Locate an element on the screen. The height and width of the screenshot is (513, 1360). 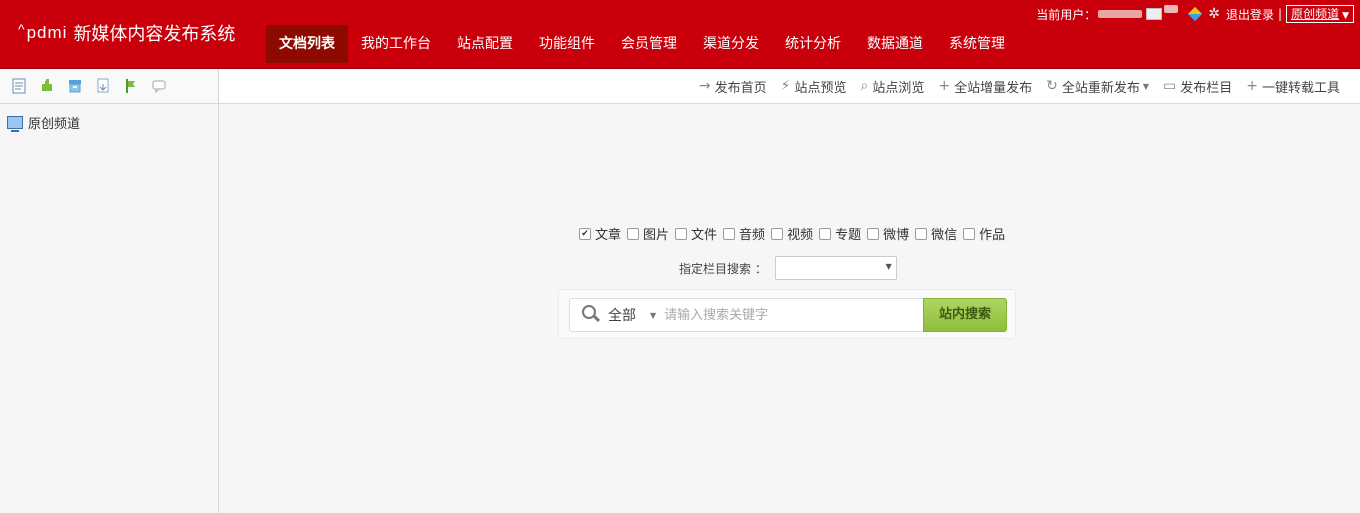
content-type-filters: ✔ 文章 图片 文件 音频 视频 专题 微博 微信 作品 is located at coordinates (795, 233).